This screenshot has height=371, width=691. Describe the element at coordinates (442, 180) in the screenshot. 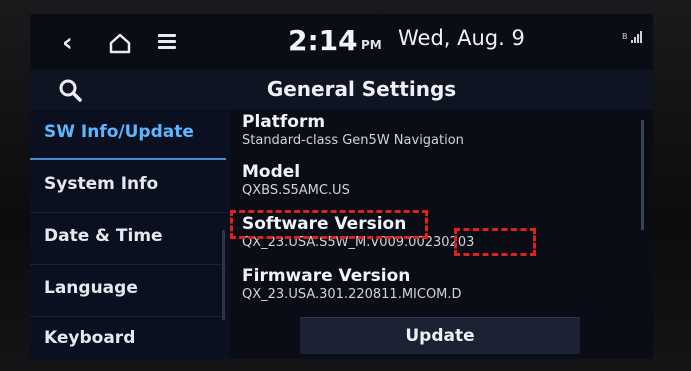

I see `setting-model: Model QXBS.S5AMC.US` at that location.